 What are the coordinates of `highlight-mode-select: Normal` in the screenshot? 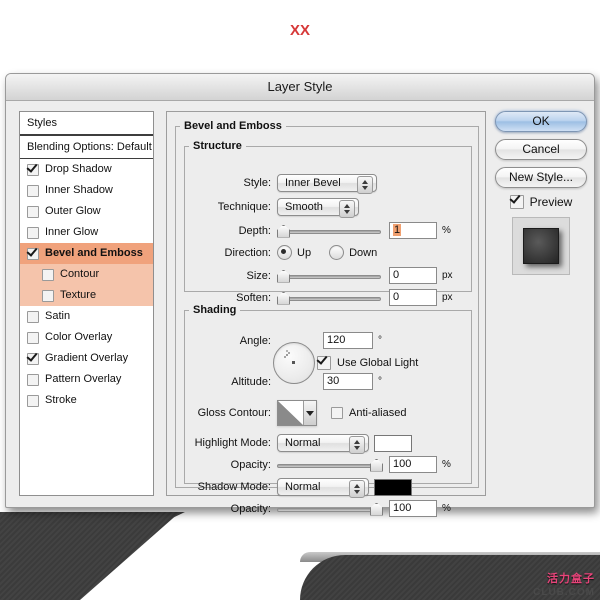 It's located at (323, 444).